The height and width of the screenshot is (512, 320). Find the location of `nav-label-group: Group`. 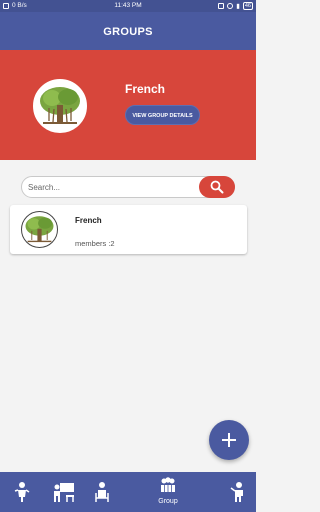

nav-label-group: Group is located at coordinates (168, 501).